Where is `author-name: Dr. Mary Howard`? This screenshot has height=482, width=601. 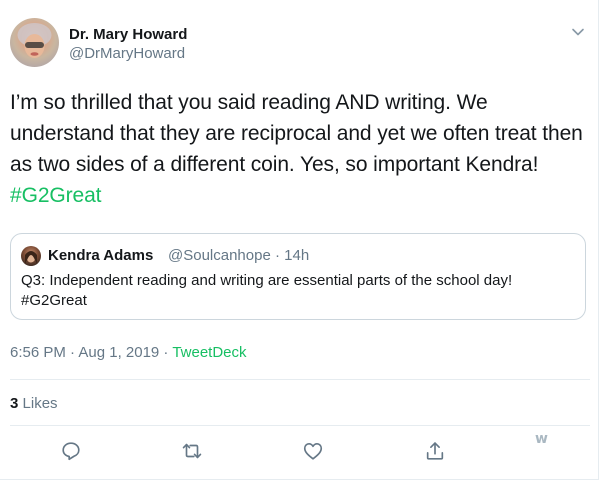 author-name: Dr. Mary Howard is located at coordinates (128, 34).